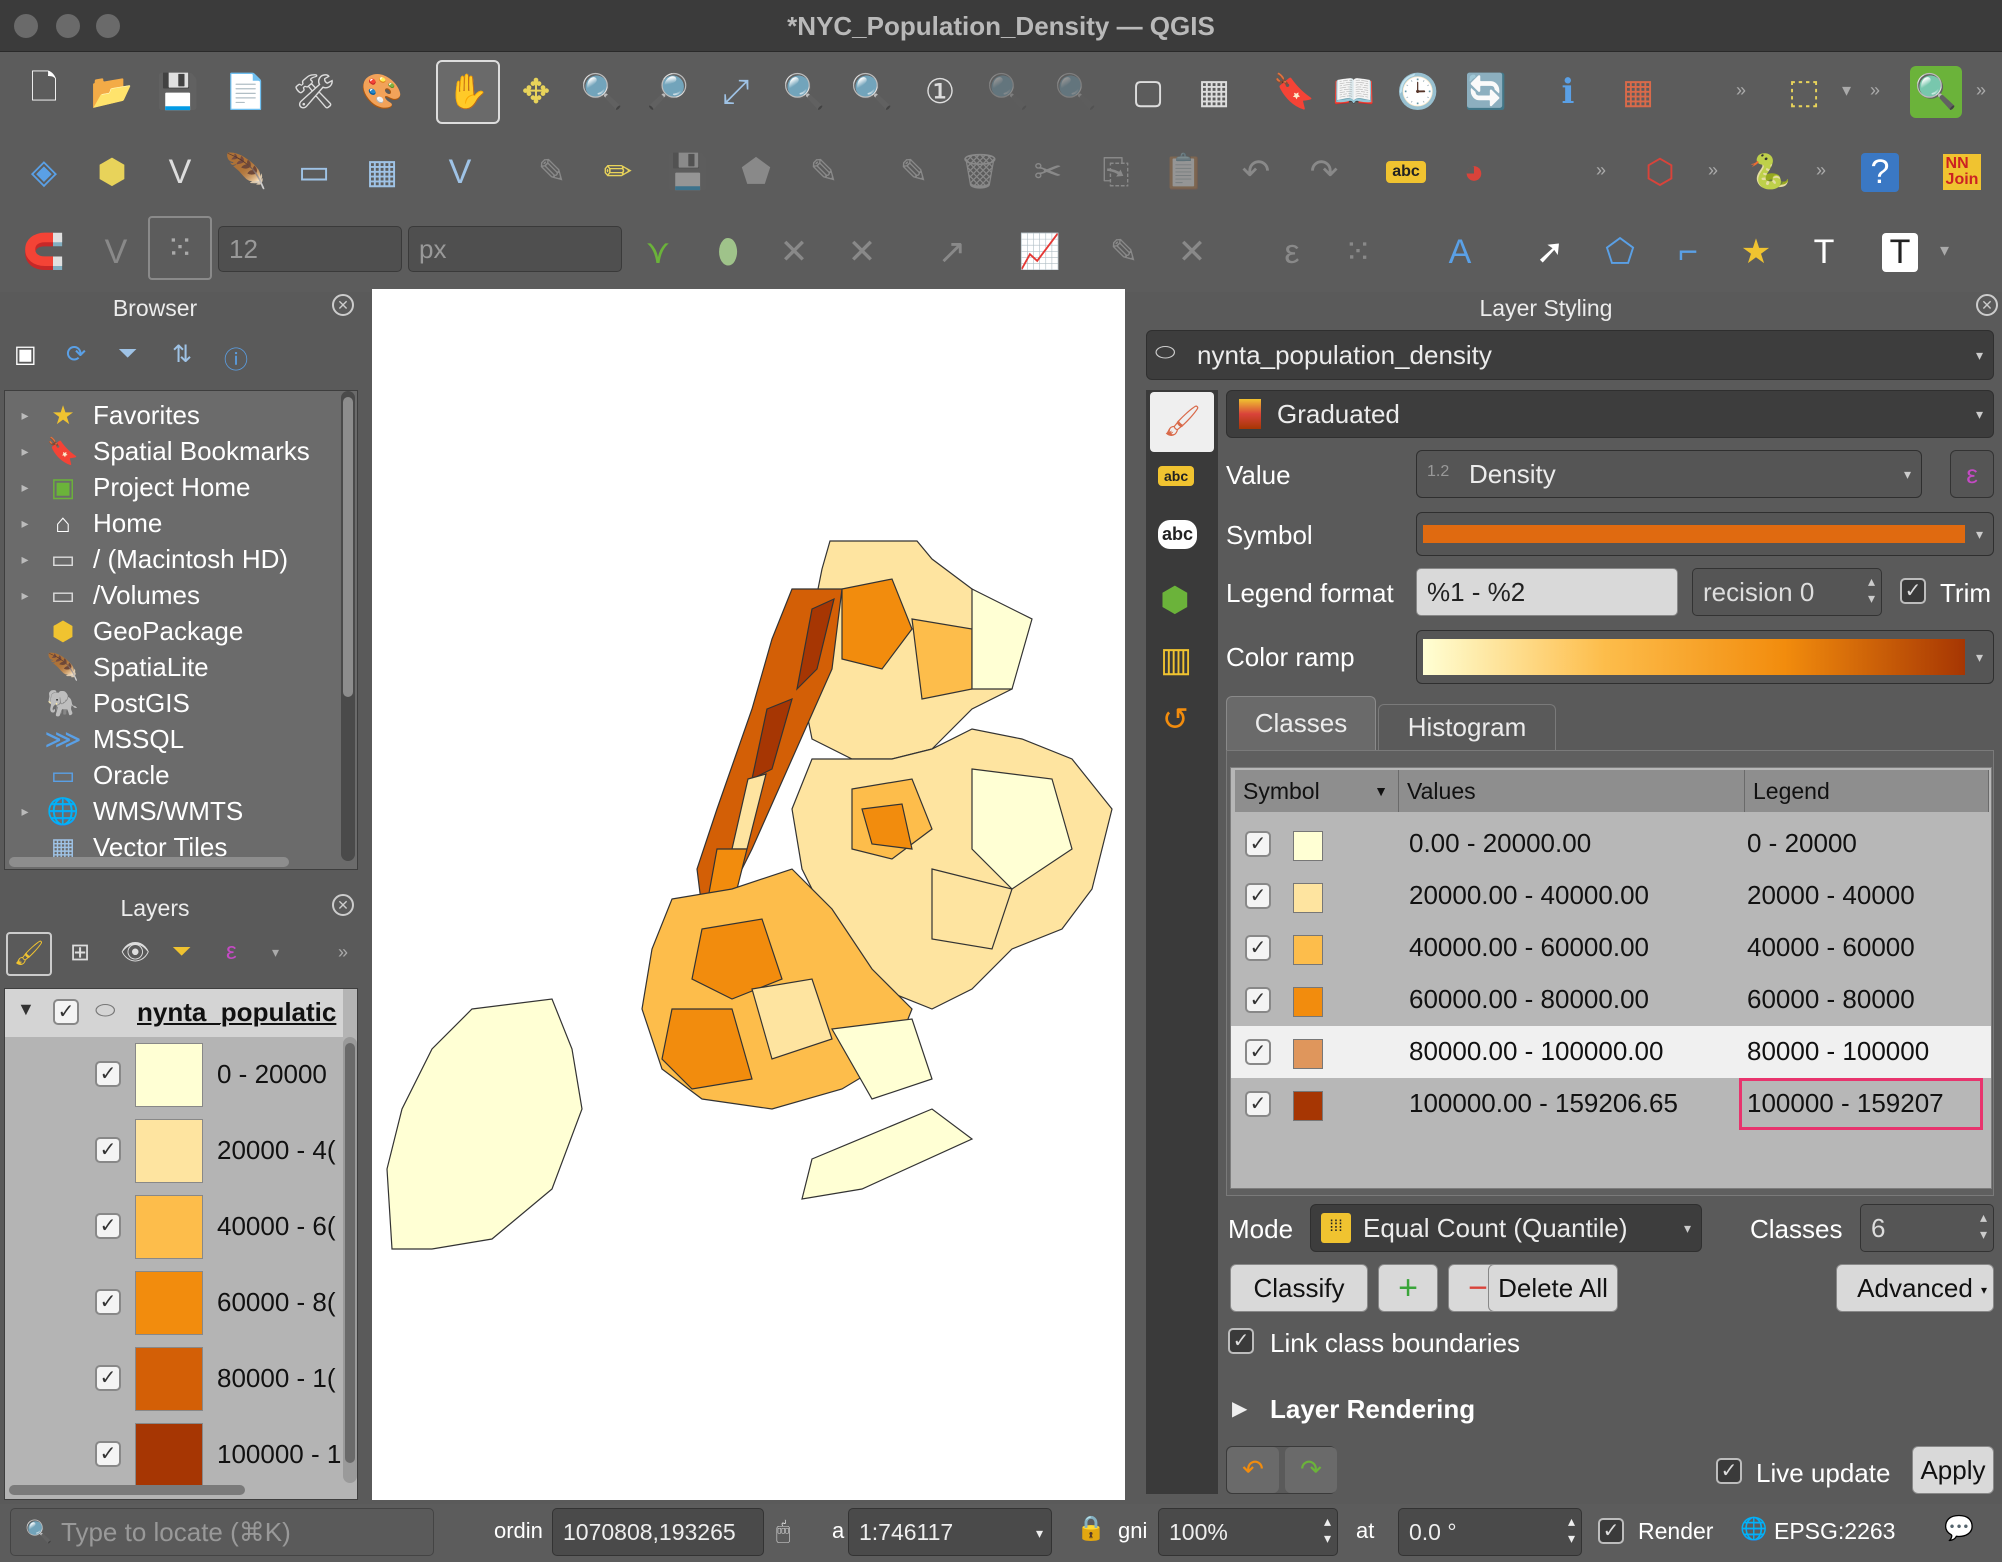 The width and height of the screenshot is (2002, 1562). I want to click on layers-scrollbar-thumb, so click(350, 1253).